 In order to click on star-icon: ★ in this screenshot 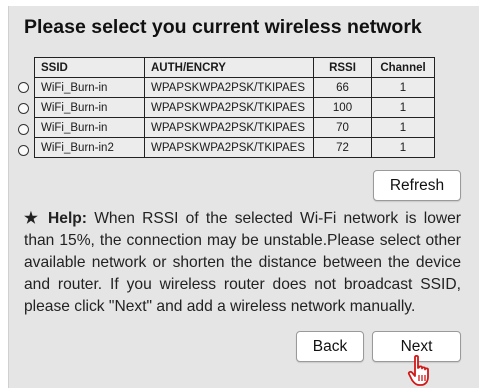, I will do `click(32, 218)`.